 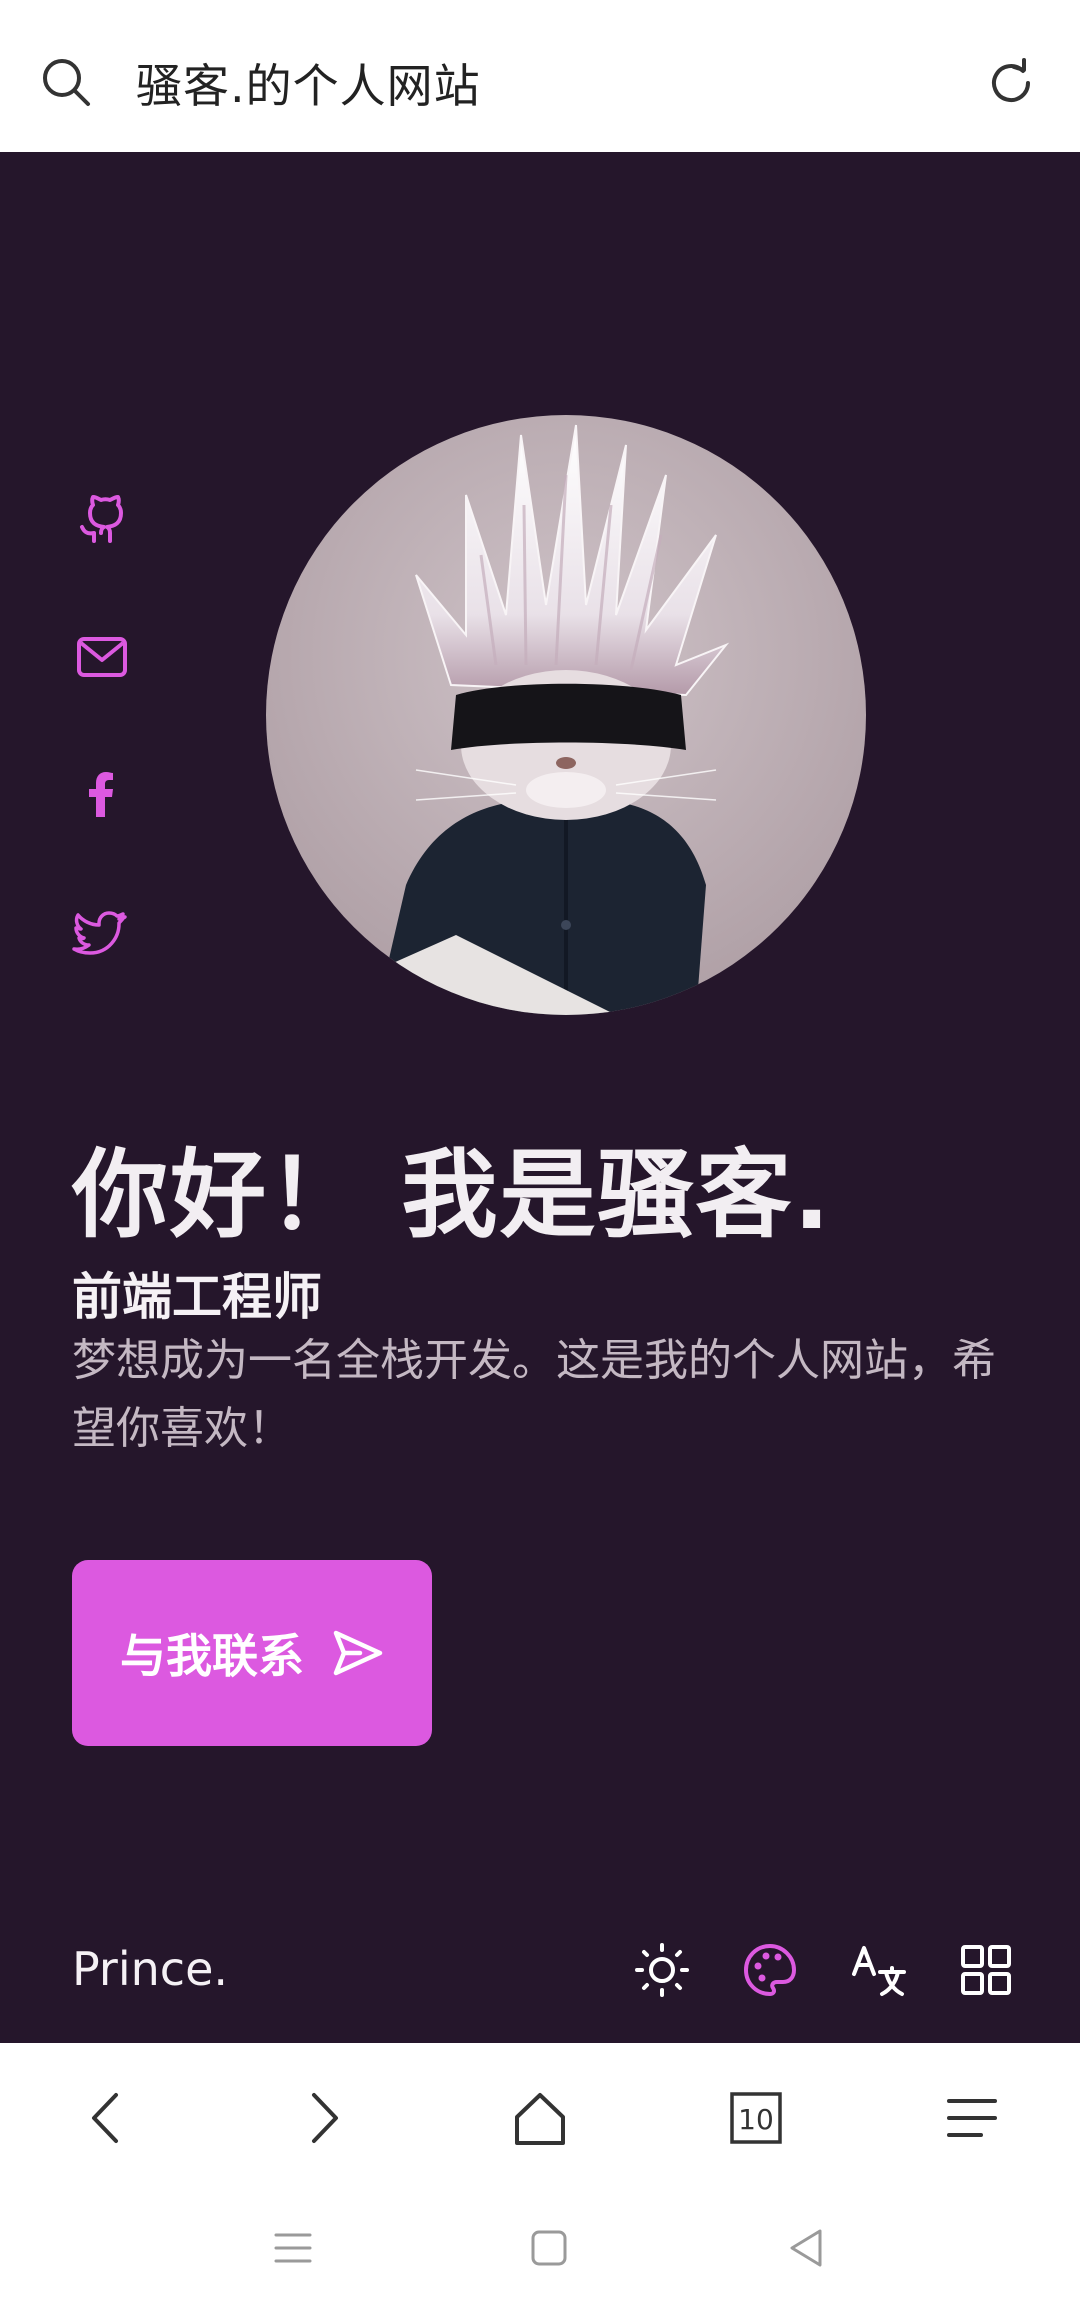 I want to click on twitter-icon, so click(x=102, y=934).